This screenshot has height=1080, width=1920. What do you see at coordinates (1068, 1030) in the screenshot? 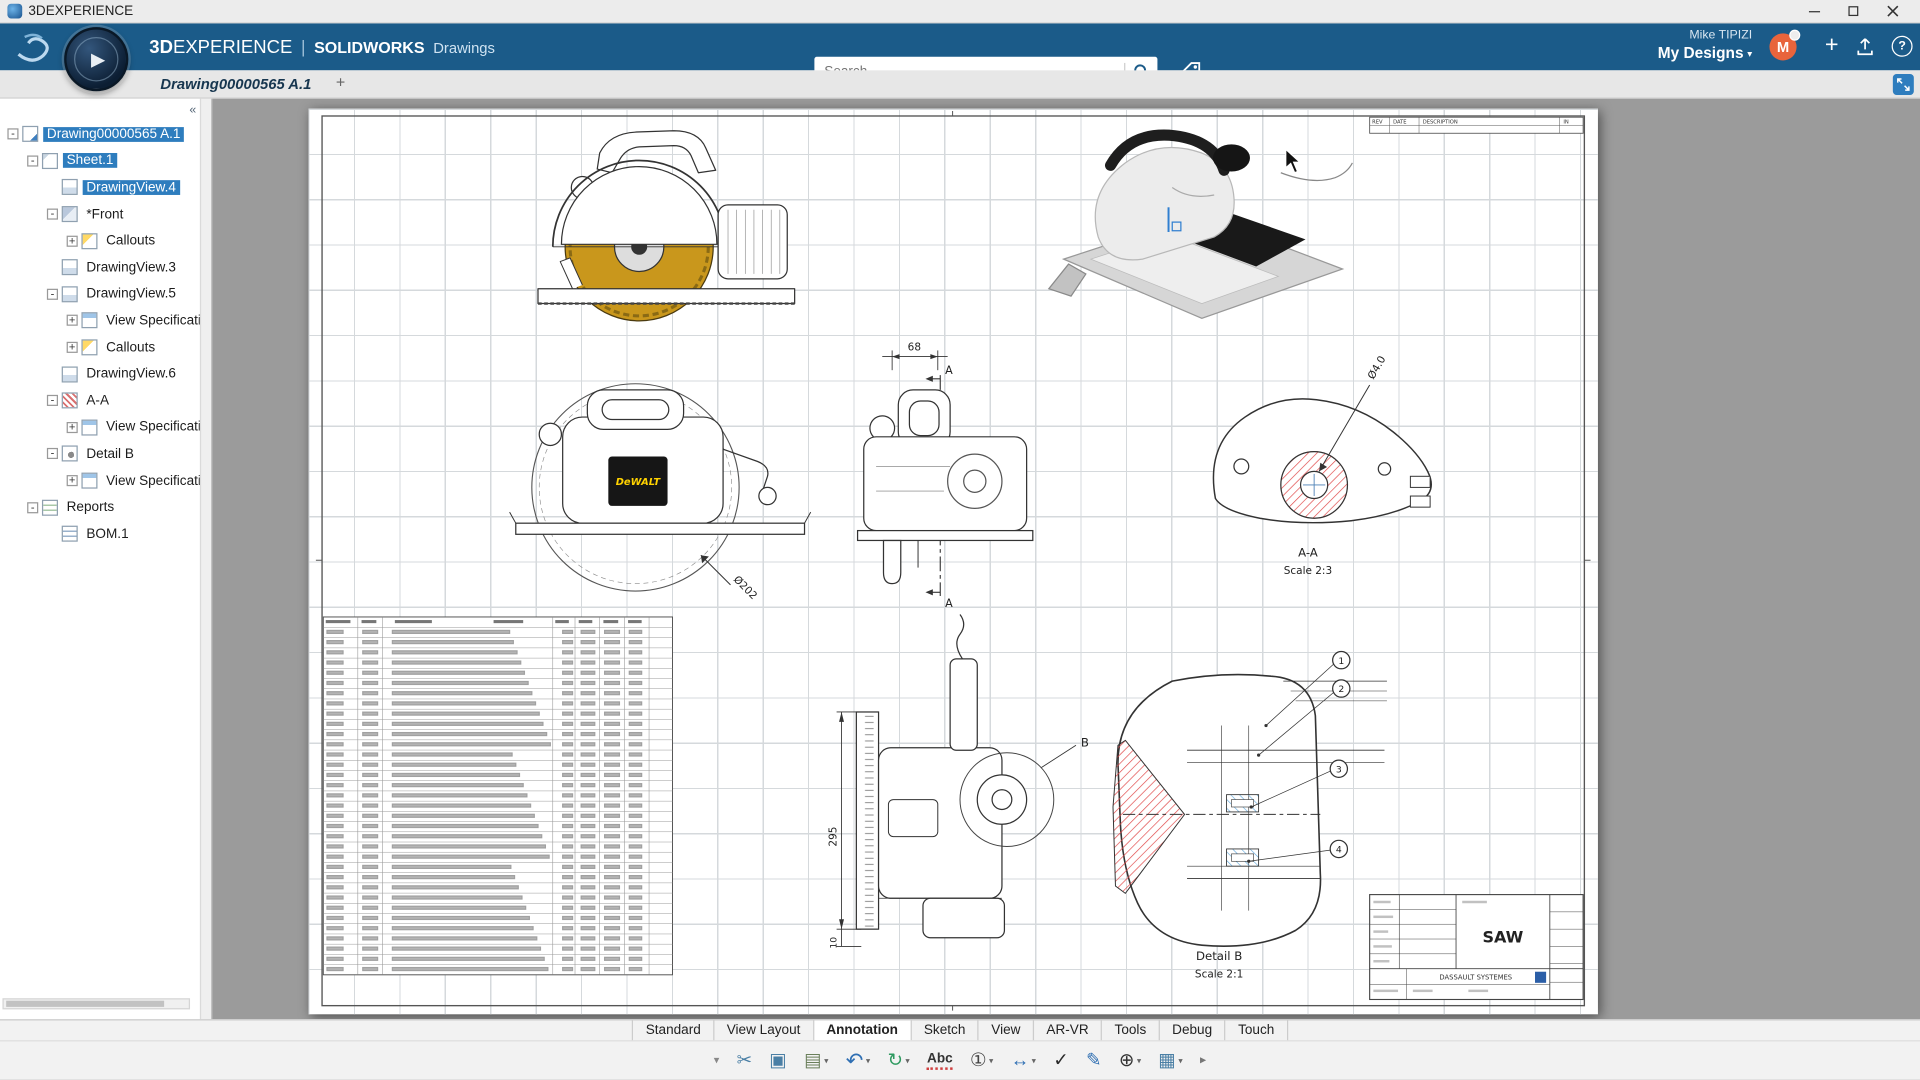
I see `ribbon-tab-ar-vr: AR-VR` at bounding box center [1068, 1030].